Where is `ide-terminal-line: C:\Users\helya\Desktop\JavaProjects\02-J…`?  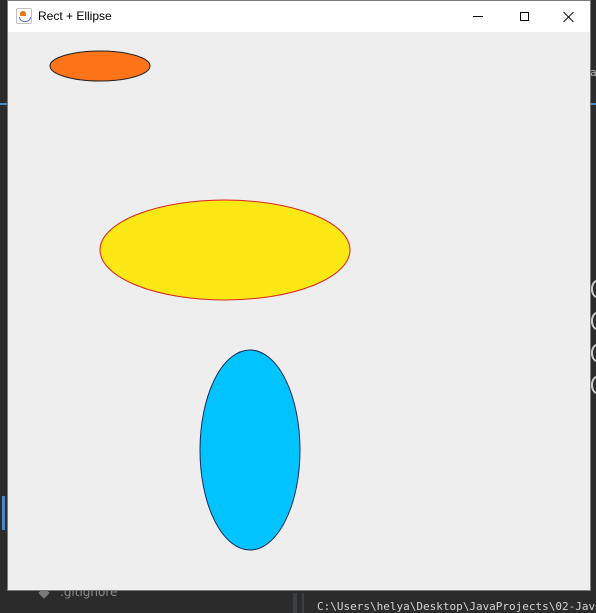 ide-terminal-line: C:\Users\helya\Desktop\JavaProjects\02-J… is located at coordinates (456, 606).